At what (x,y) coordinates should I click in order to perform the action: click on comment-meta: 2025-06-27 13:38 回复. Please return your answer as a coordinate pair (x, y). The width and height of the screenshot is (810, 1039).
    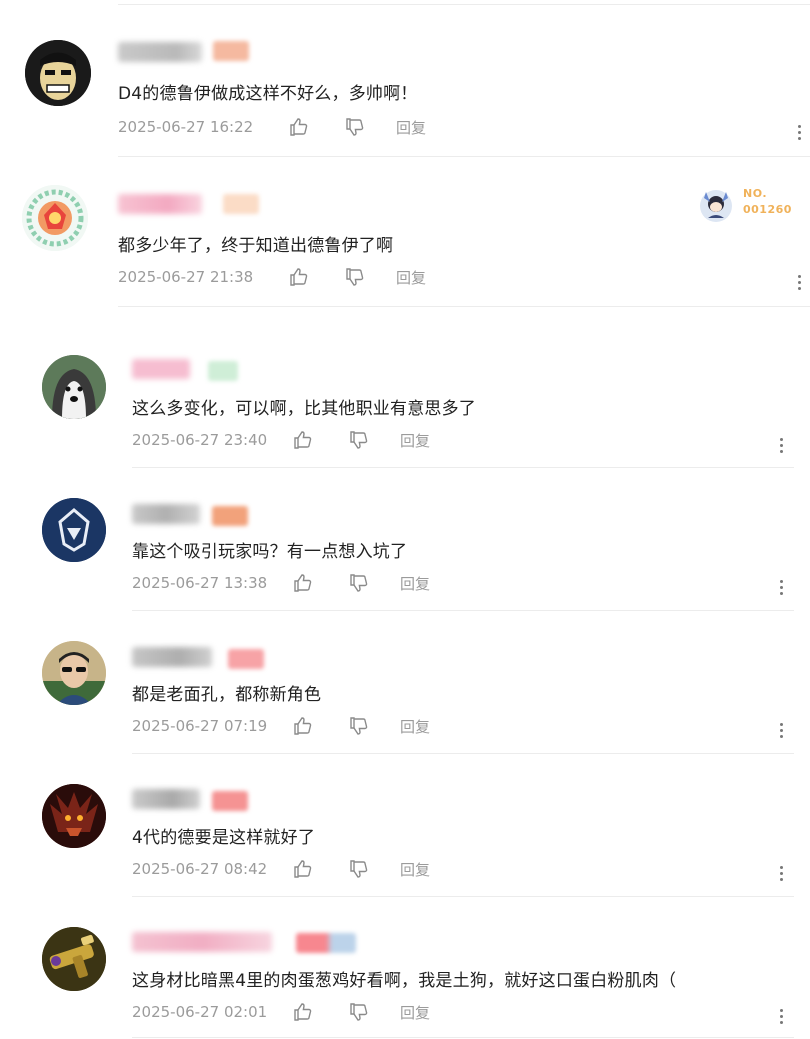
    Looking at the image, I should click on (281, 583).